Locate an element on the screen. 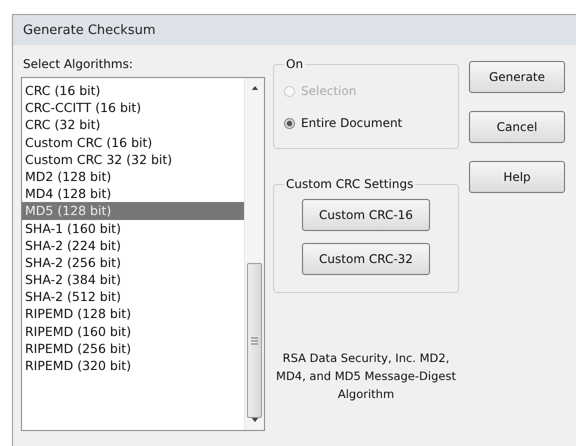 This screenshot has width=576, height=446. list-item: RIPEMD (320 bit) is located at coordinates (133, 365).